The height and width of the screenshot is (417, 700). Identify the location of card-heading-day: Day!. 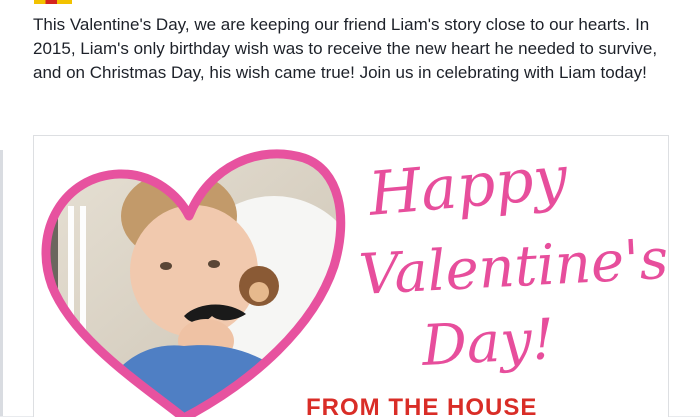
(488, 343).